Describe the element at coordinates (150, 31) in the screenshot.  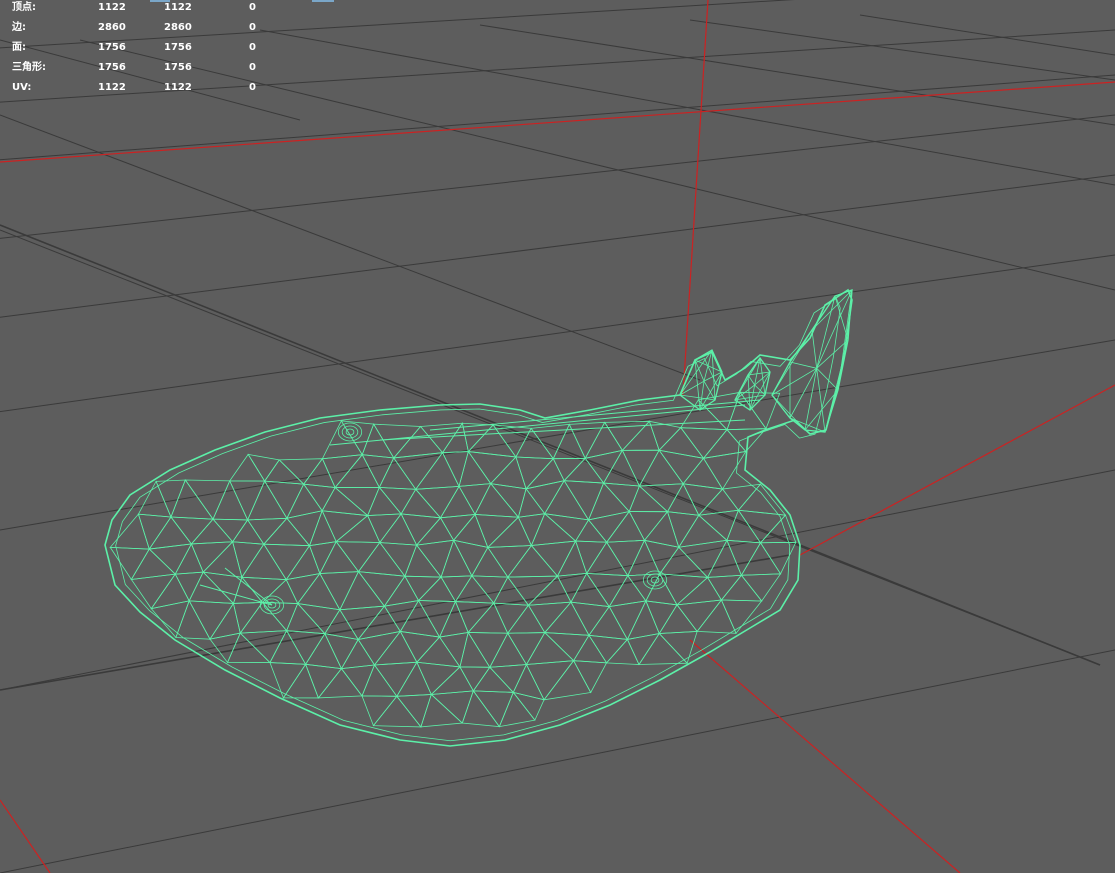
I see `hud-row-edges: 边: 2860 2860 0` at that location.